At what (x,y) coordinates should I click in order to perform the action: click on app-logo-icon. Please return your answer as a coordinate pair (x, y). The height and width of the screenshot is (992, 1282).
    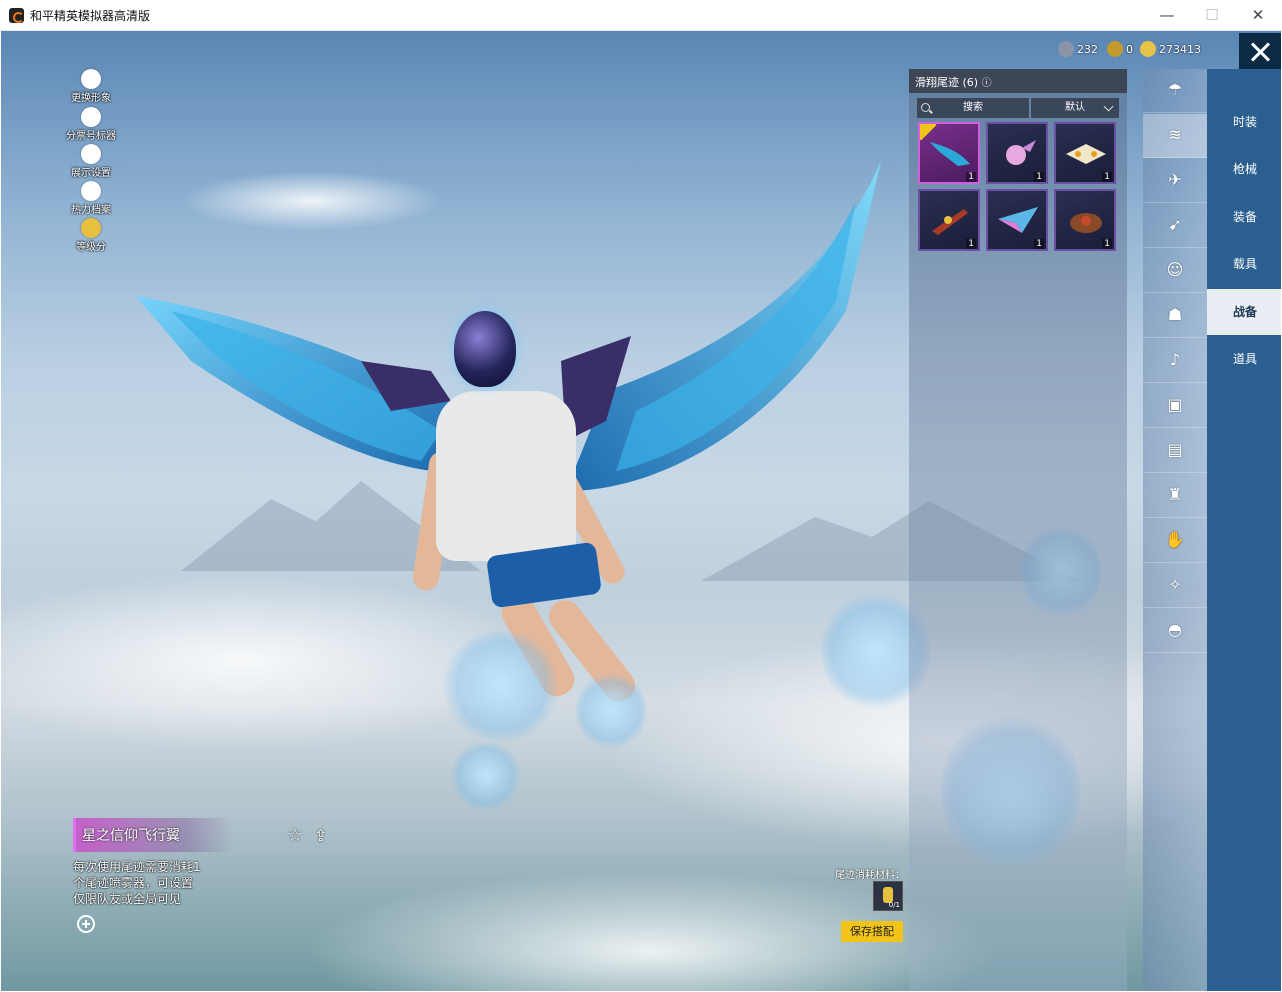
    Looking at the image, I should click on (16, 15).